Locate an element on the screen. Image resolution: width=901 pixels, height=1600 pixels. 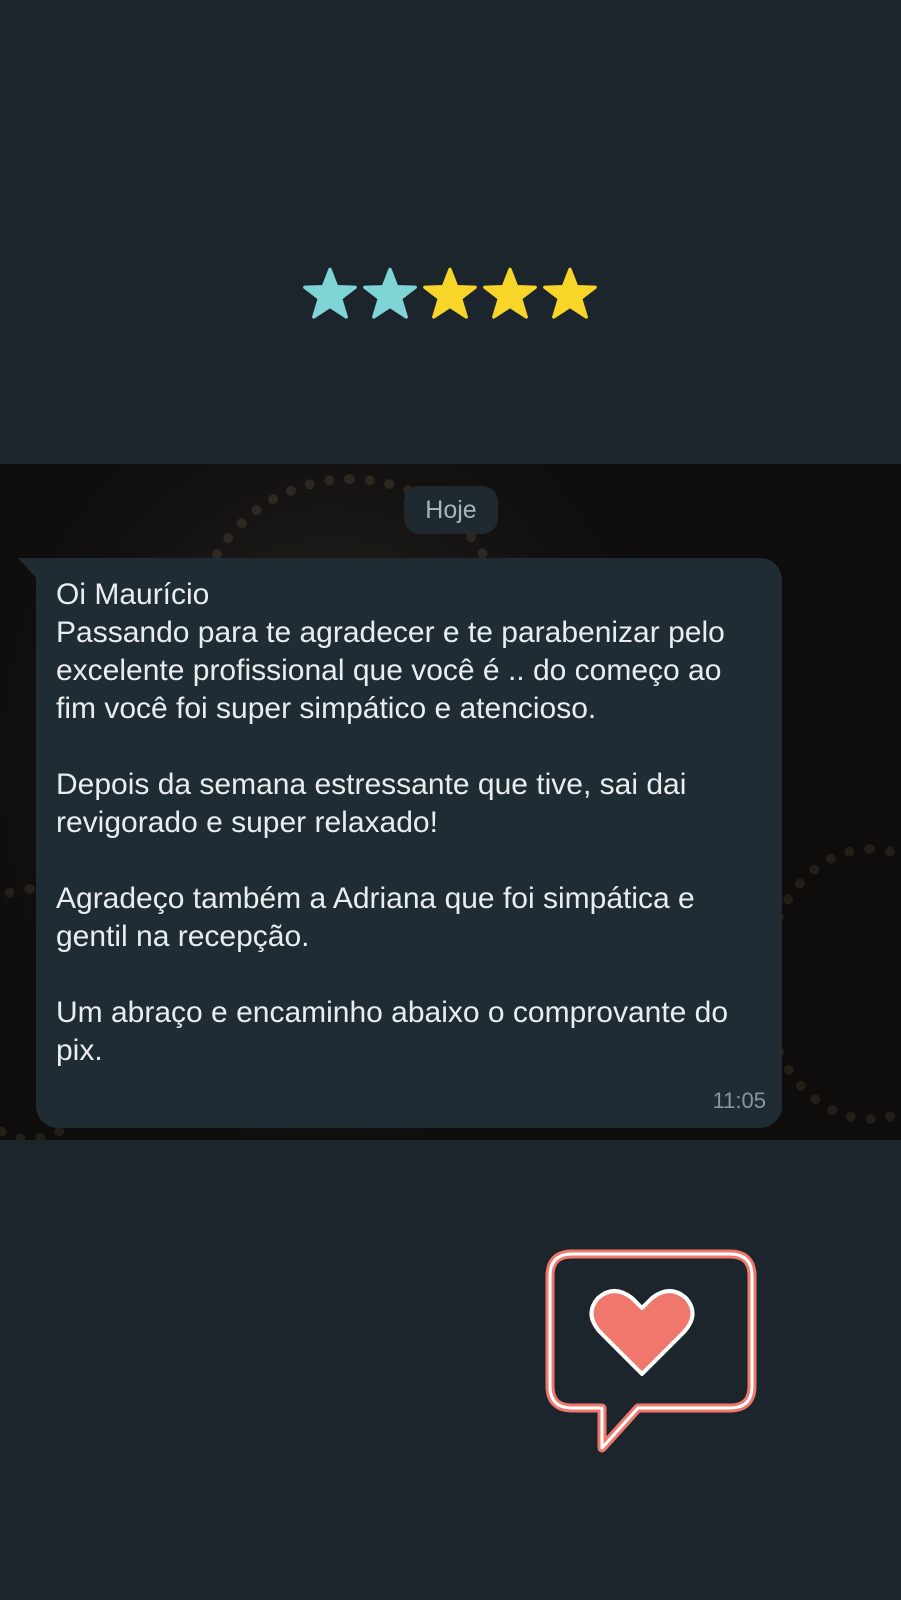
message-timestamp: 11:05 is located at coordinates (739, 1100).